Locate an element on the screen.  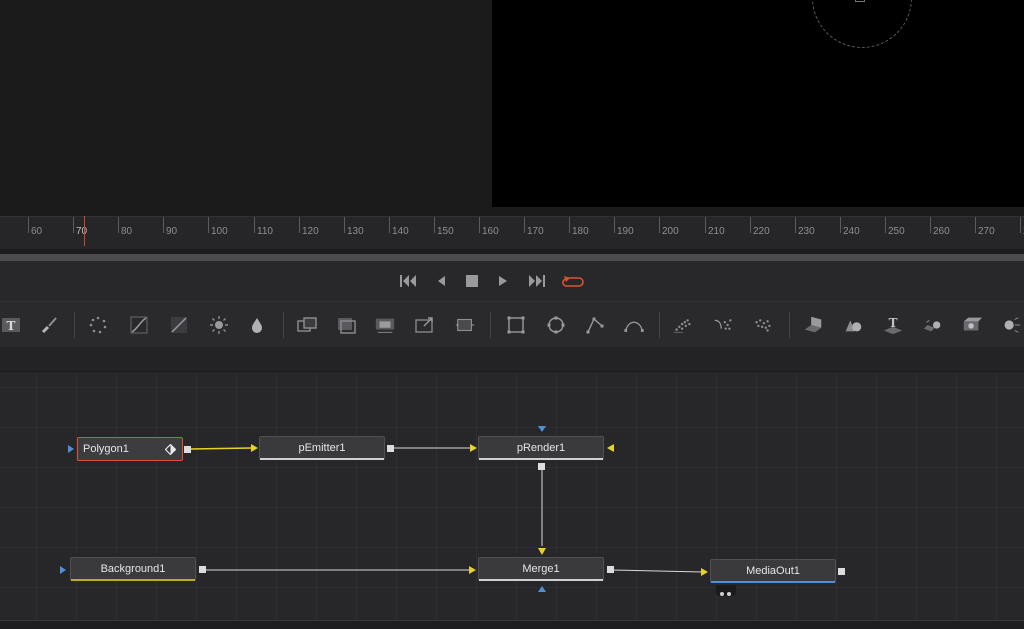
polygon-mask-input-port is located at coordinates (71, 449).